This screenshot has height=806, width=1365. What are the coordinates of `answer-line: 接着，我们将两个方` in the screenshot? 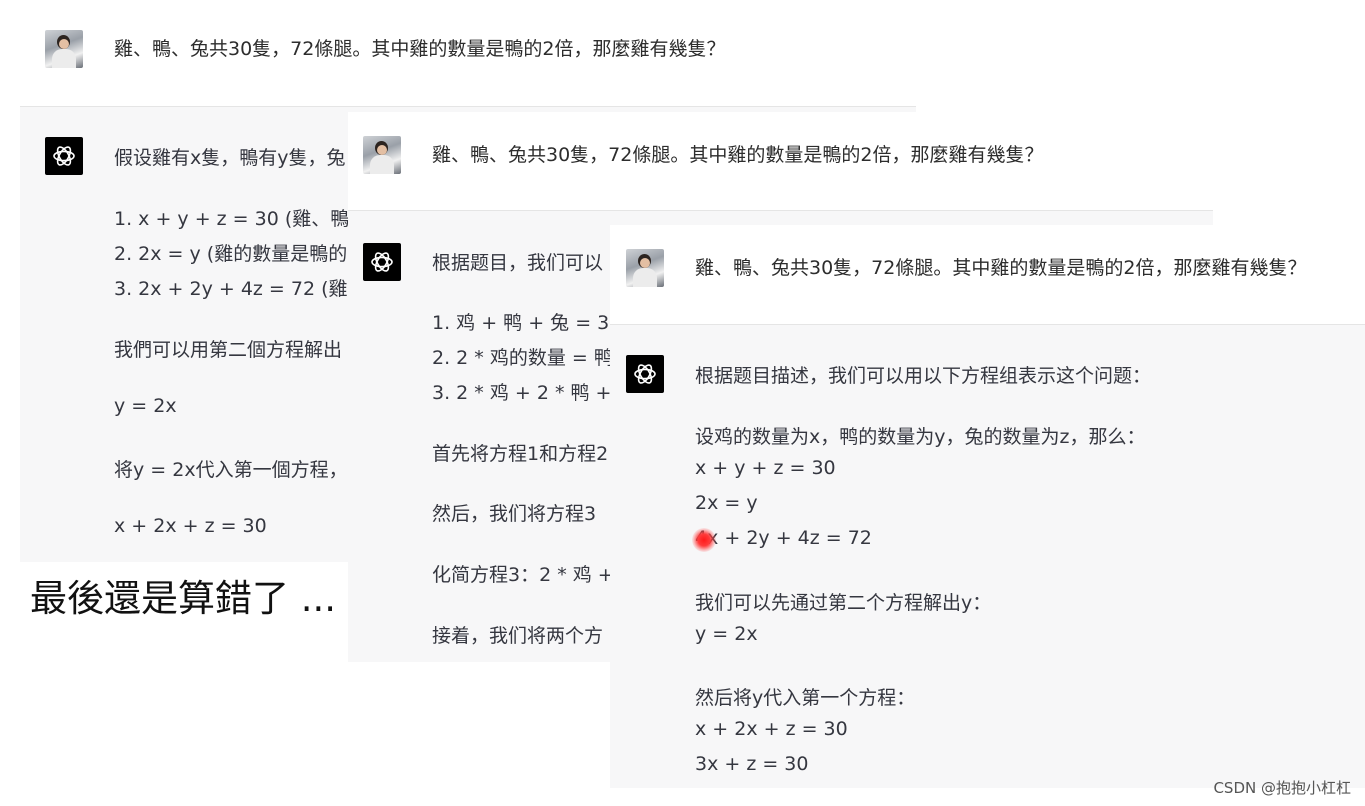 It's located at (518, 636).